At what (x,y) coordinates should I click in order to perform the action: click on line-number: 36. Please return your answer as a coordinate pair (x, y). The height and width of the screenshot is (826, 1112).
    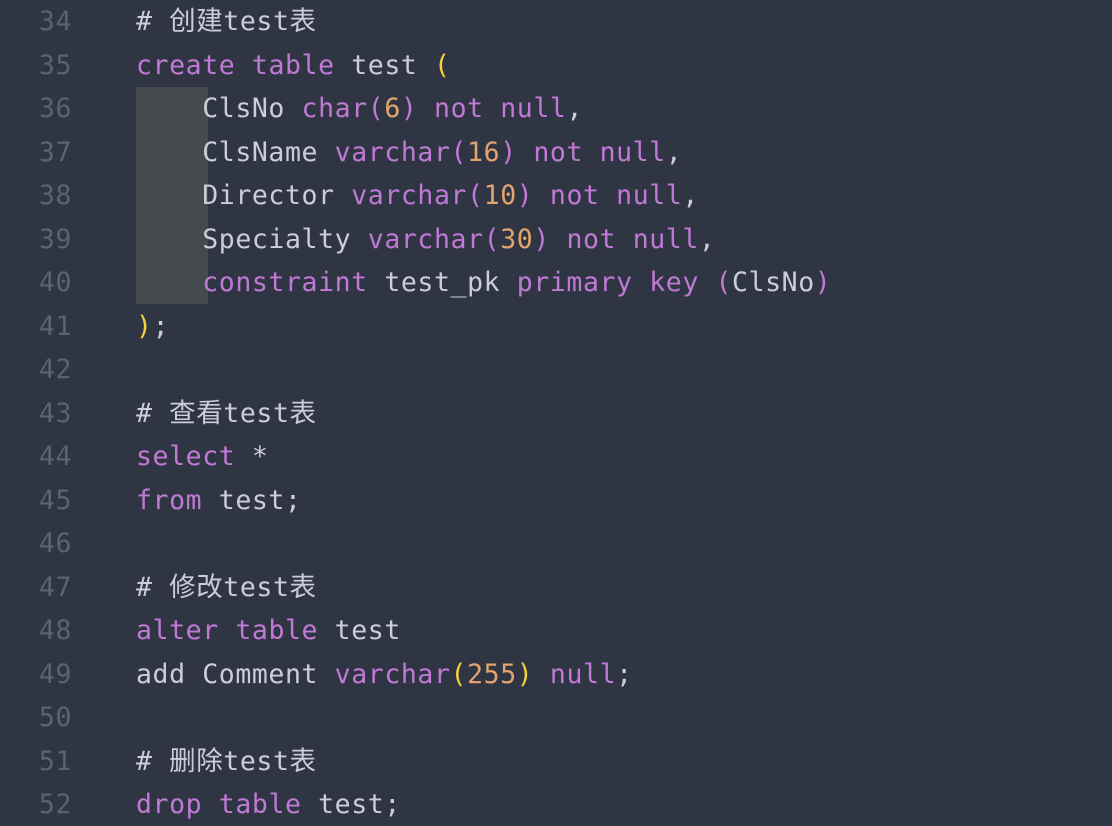
    Looking at the image, I should click on (55, 108).